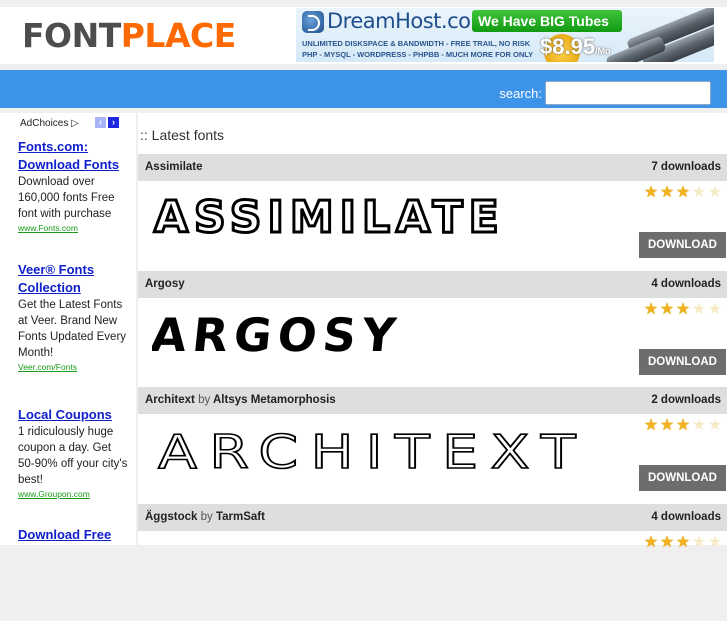  I want to click on preview-text: ASSIMILATE, so click(328, 216).